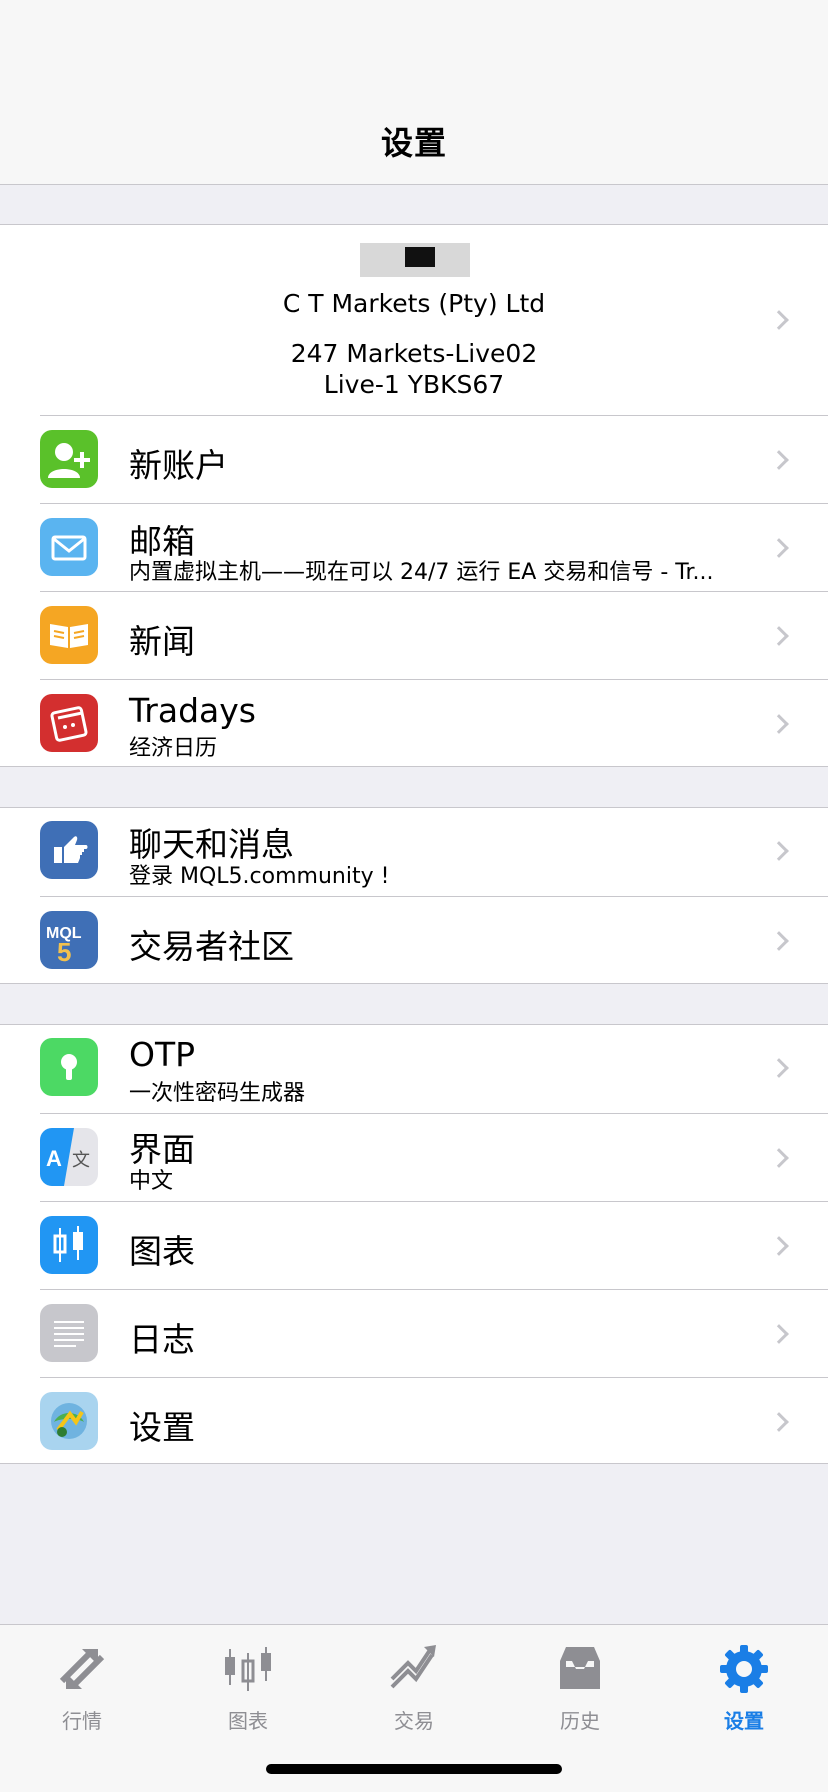 Image resolution: width=828 pixels, height=1792 pixels. What do you see at coordinates (744, 1669) in the screenshot?
I see `settings-gear-icon` at bounding box center [744, 1669].